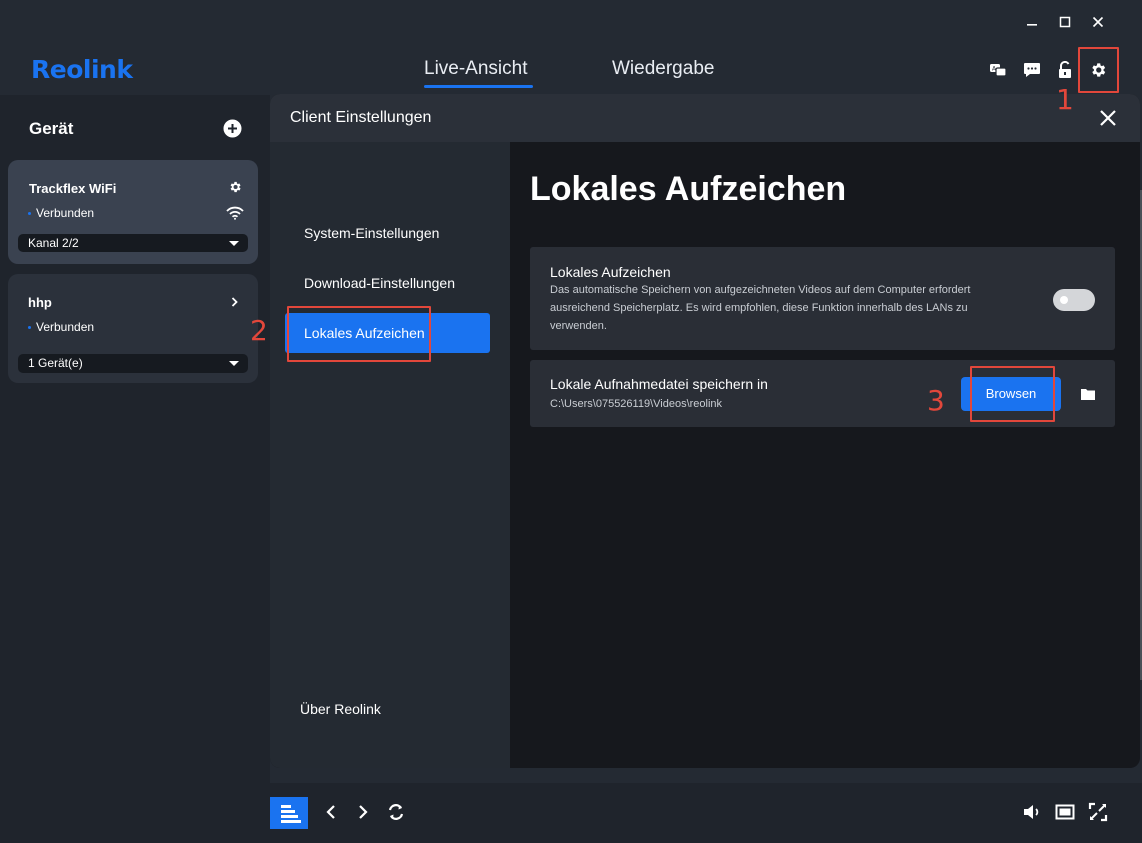  What do you see at coordinates (73, 188) in the screenshot?
I see `device-name: Trackflex WiFi` at bounding box center [73, 188].